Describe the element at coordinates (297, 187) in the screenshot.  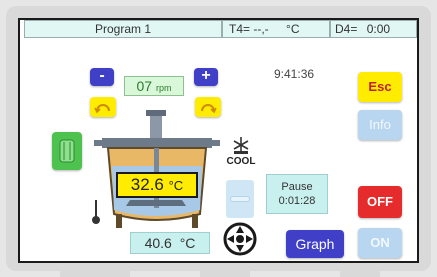
I see `pause-label: Pause` at that location.